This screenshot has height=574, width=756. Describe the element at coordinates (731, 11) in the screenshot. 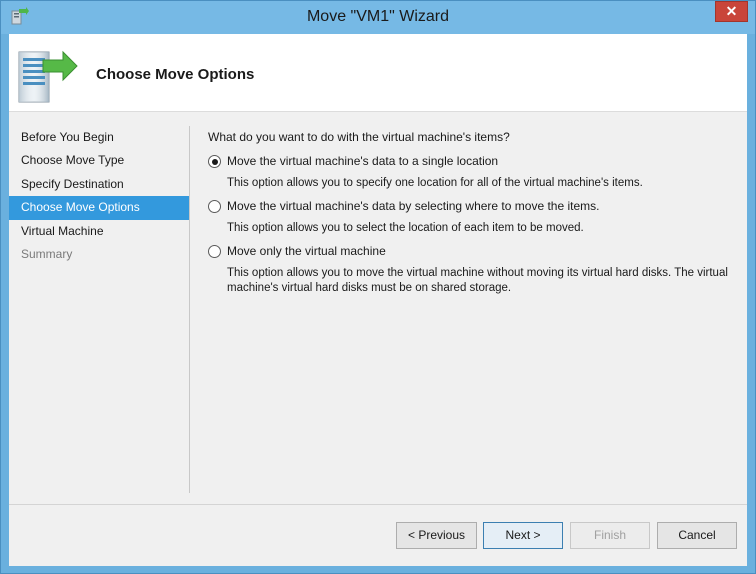

I see `close-button: ✕` at that location.